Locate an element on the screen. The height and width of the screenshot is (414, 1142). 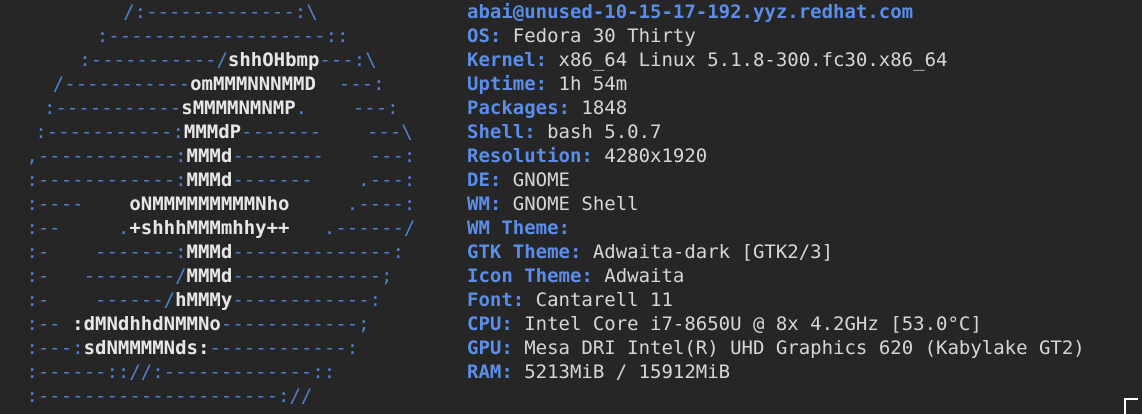
logo-line: :-----------:MMMdP------- ---\ is located at coordinates (224, 132).